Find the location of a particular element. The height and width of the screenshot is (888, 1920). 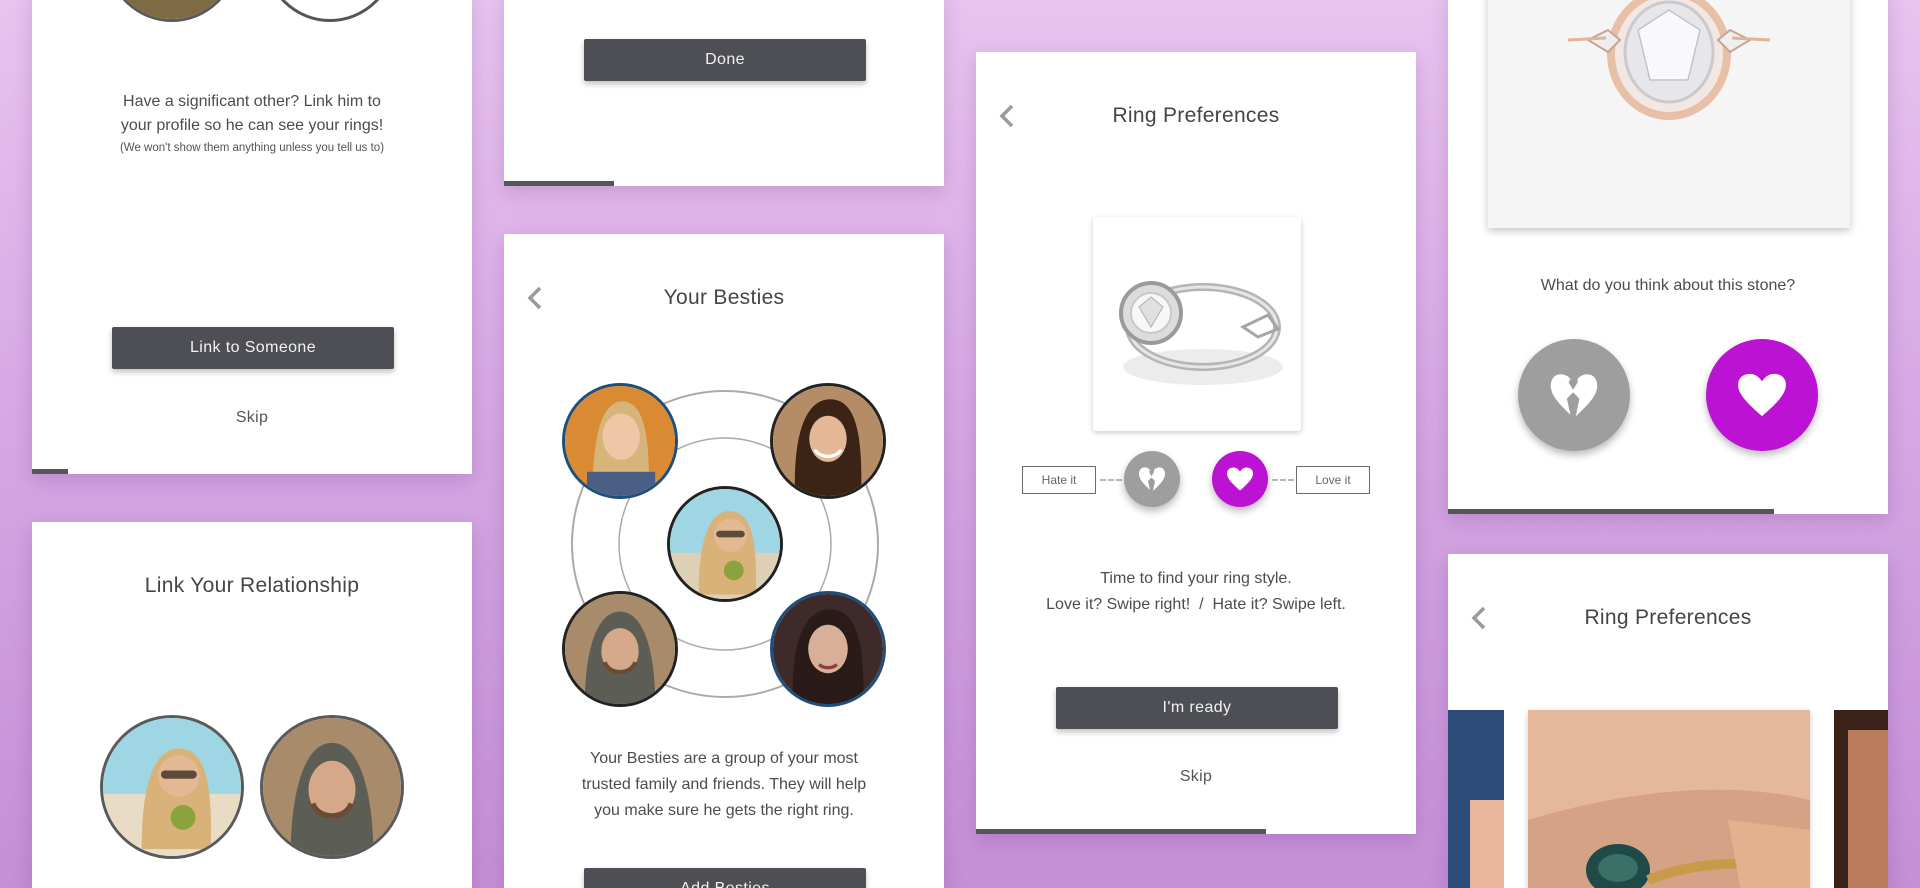

dislike-button is located at coordinates (1152, 479).